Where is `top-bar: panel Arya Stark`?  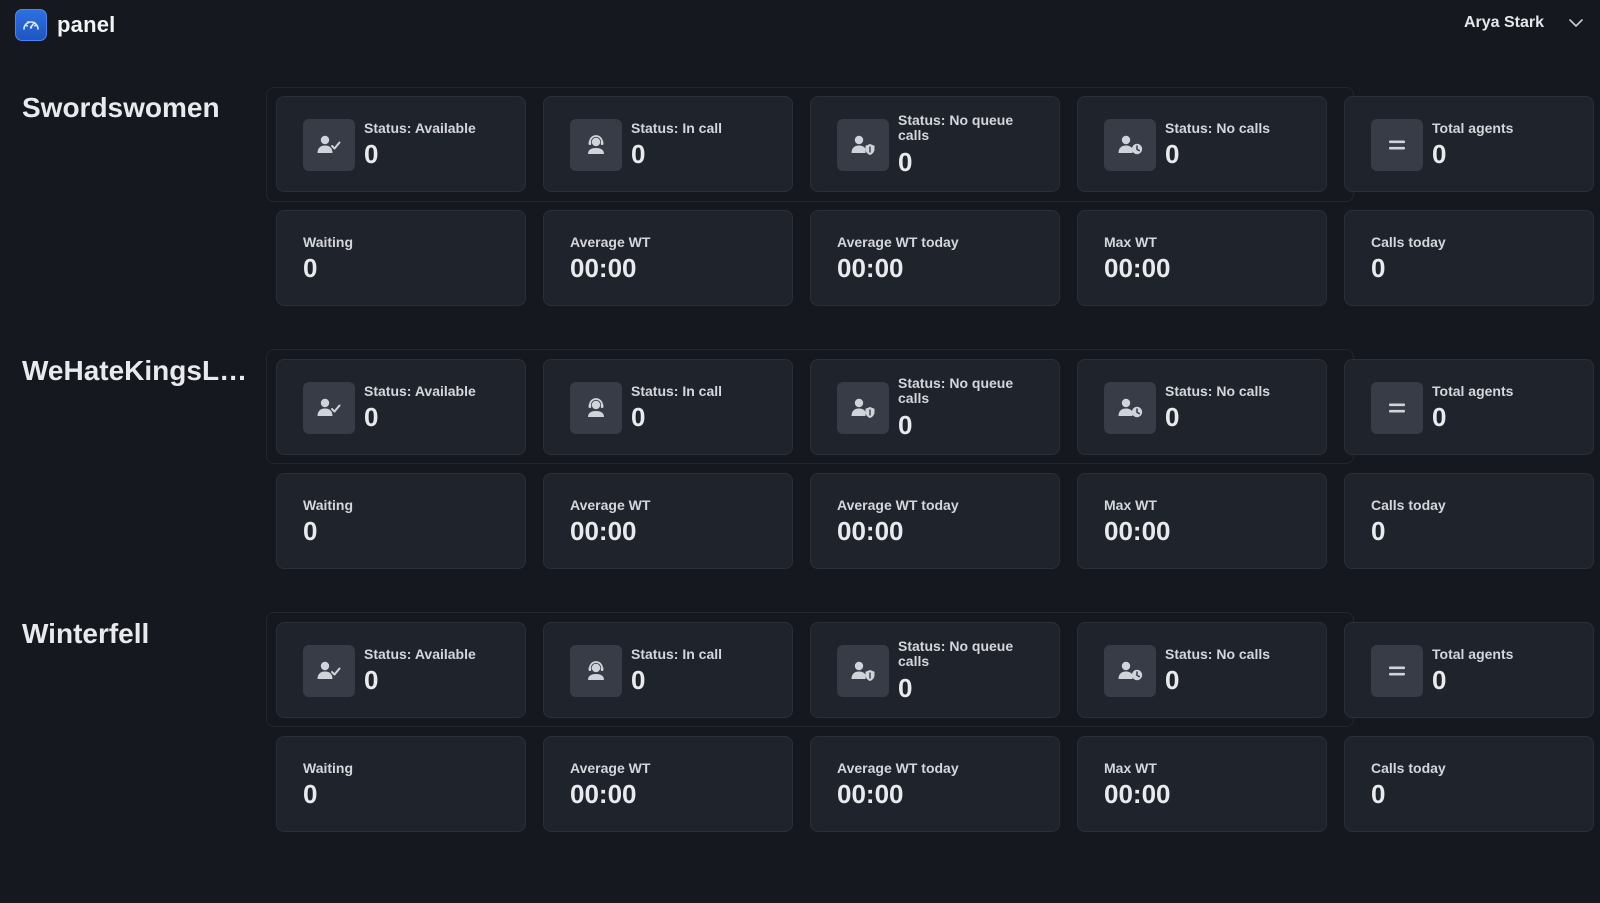
top-bar: panel Arya Stark is located at coordinates (800, 25).